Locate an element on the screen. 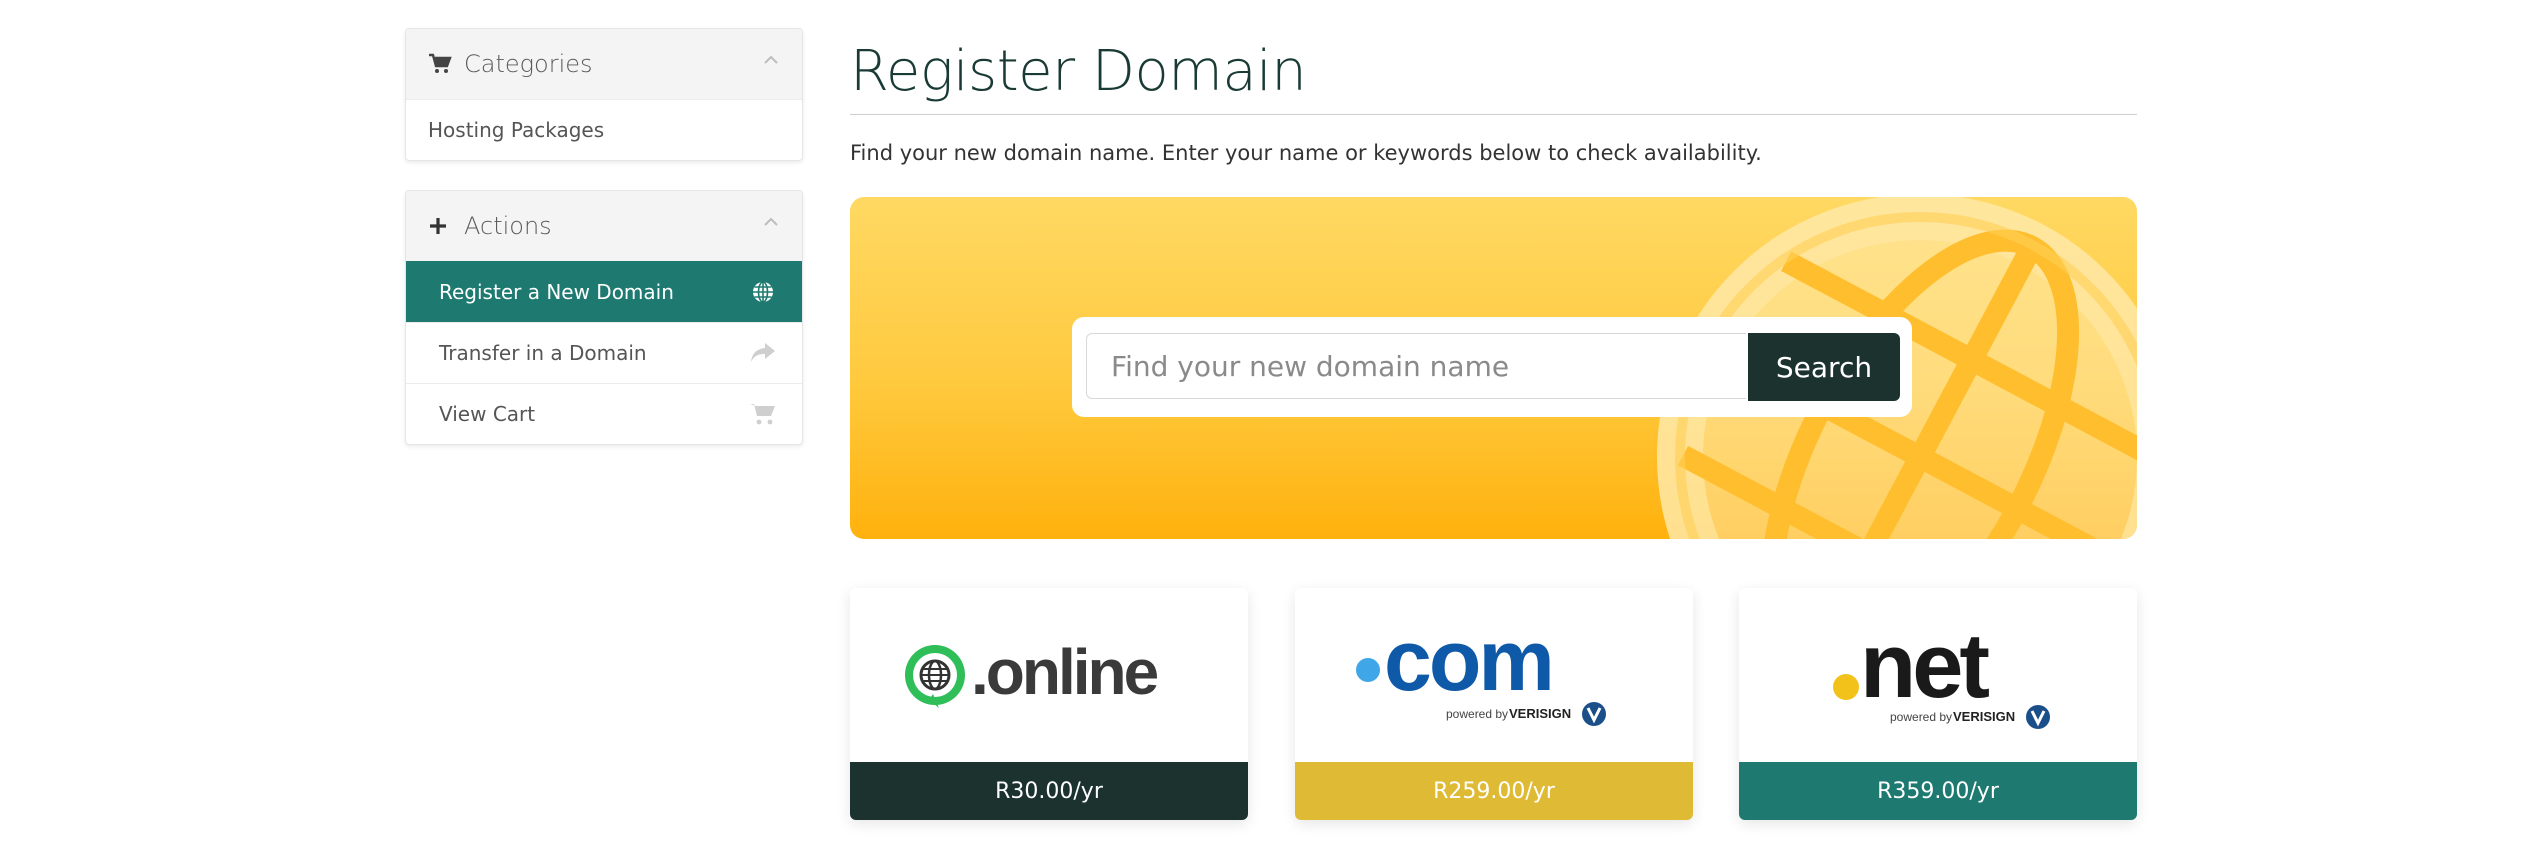 The height and width of the screenshot is (858, 2521). search-container: Search is located at coordinates (1492, 367).